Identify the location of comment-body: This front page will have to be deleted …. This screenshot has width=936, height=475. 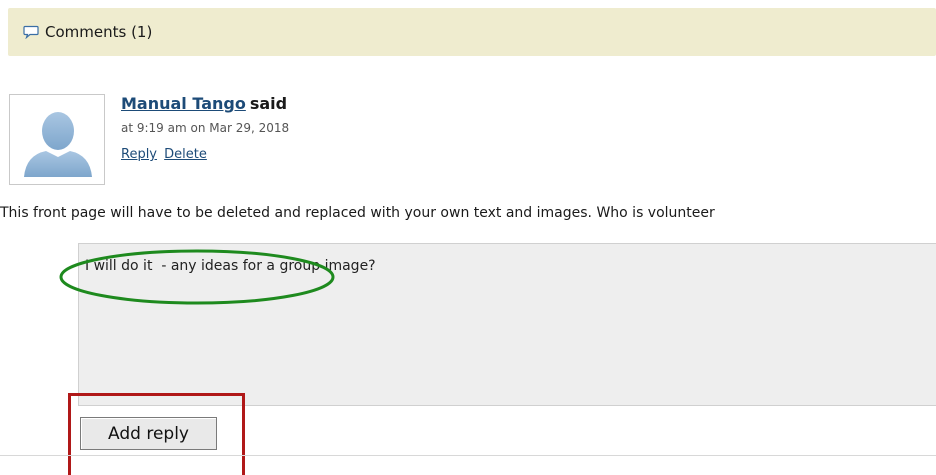
(357, 213).